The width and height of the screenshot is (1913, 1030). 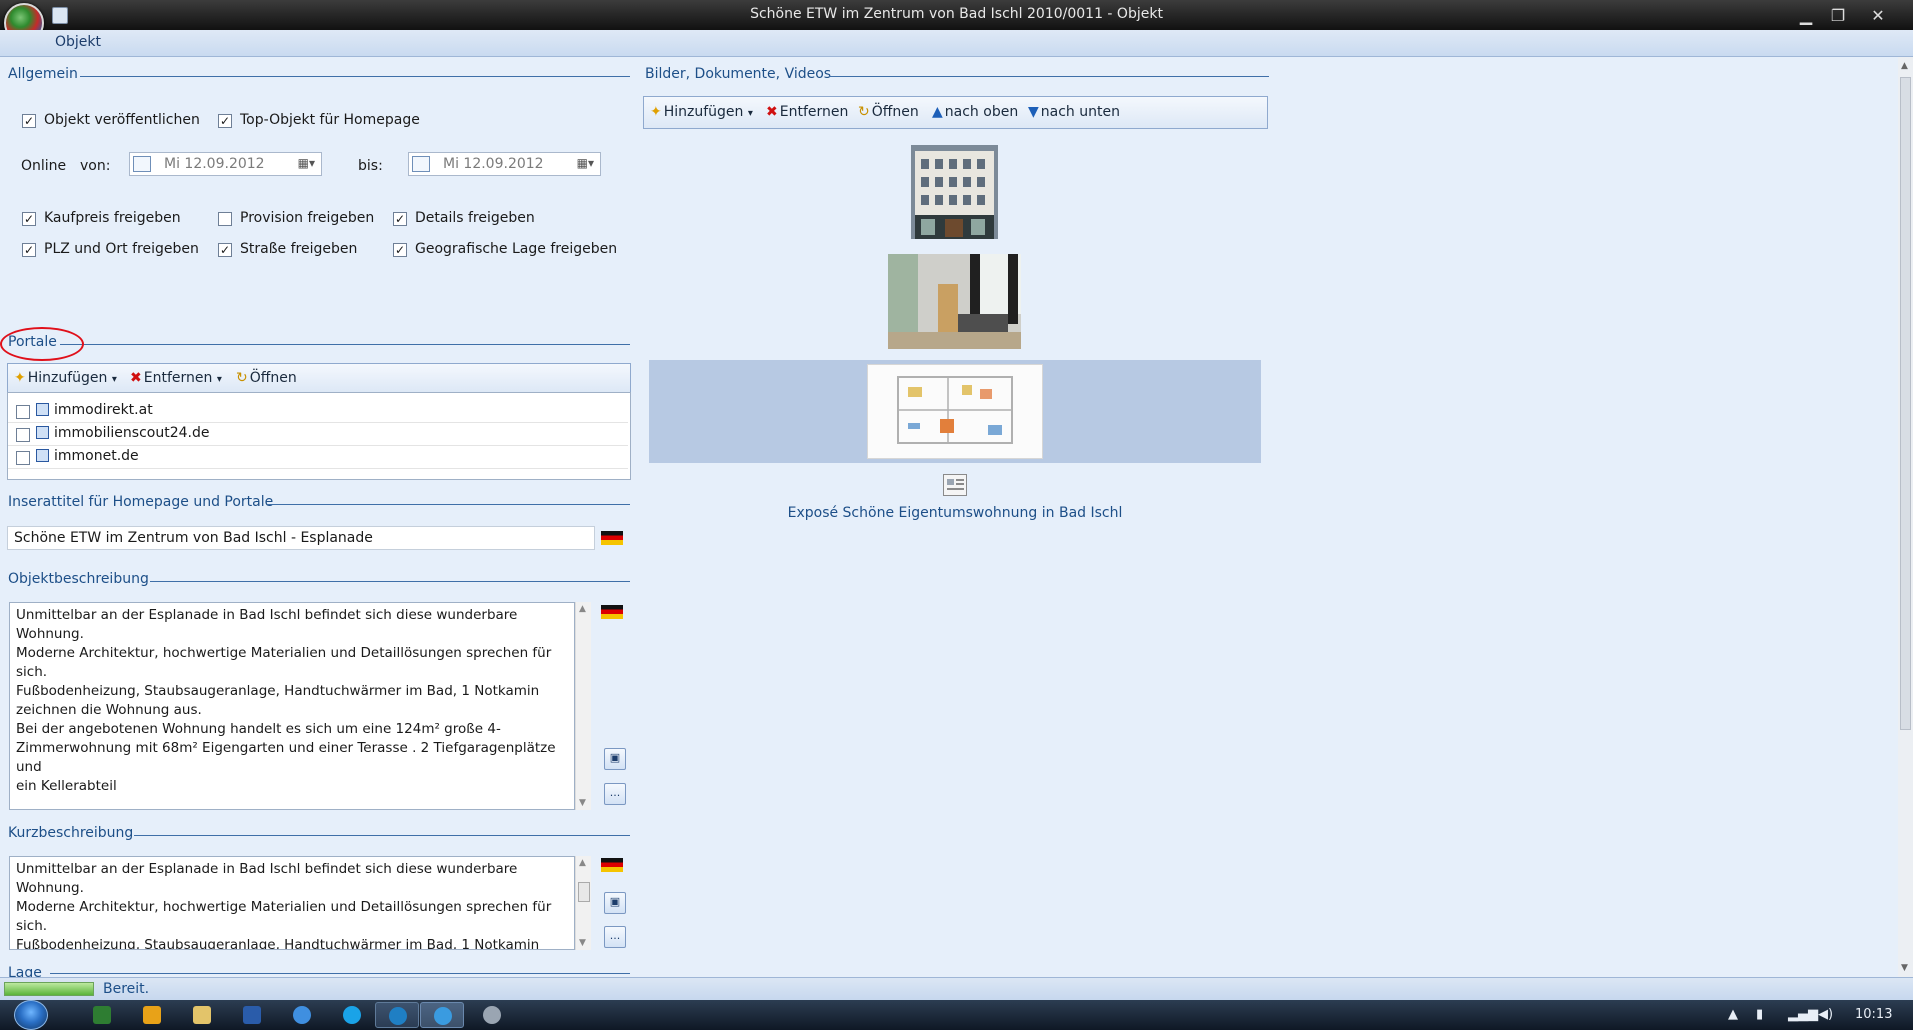 What do you see at coordinates (583, 903) in the screenshot?
I see `kurzbeschreibung-scrollbar: ▲ ▼` at bounding box center [583, 903].